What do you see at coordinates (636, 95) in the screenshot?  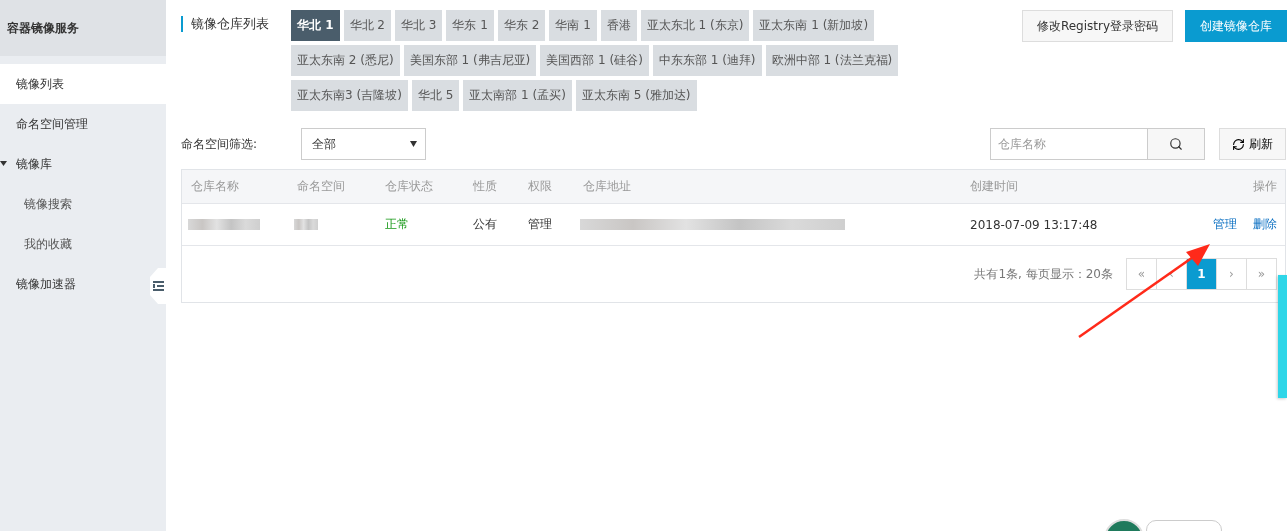 I see `region-tab: 亚太东南 5 (雅加达)` at bounding box center [636, 95].